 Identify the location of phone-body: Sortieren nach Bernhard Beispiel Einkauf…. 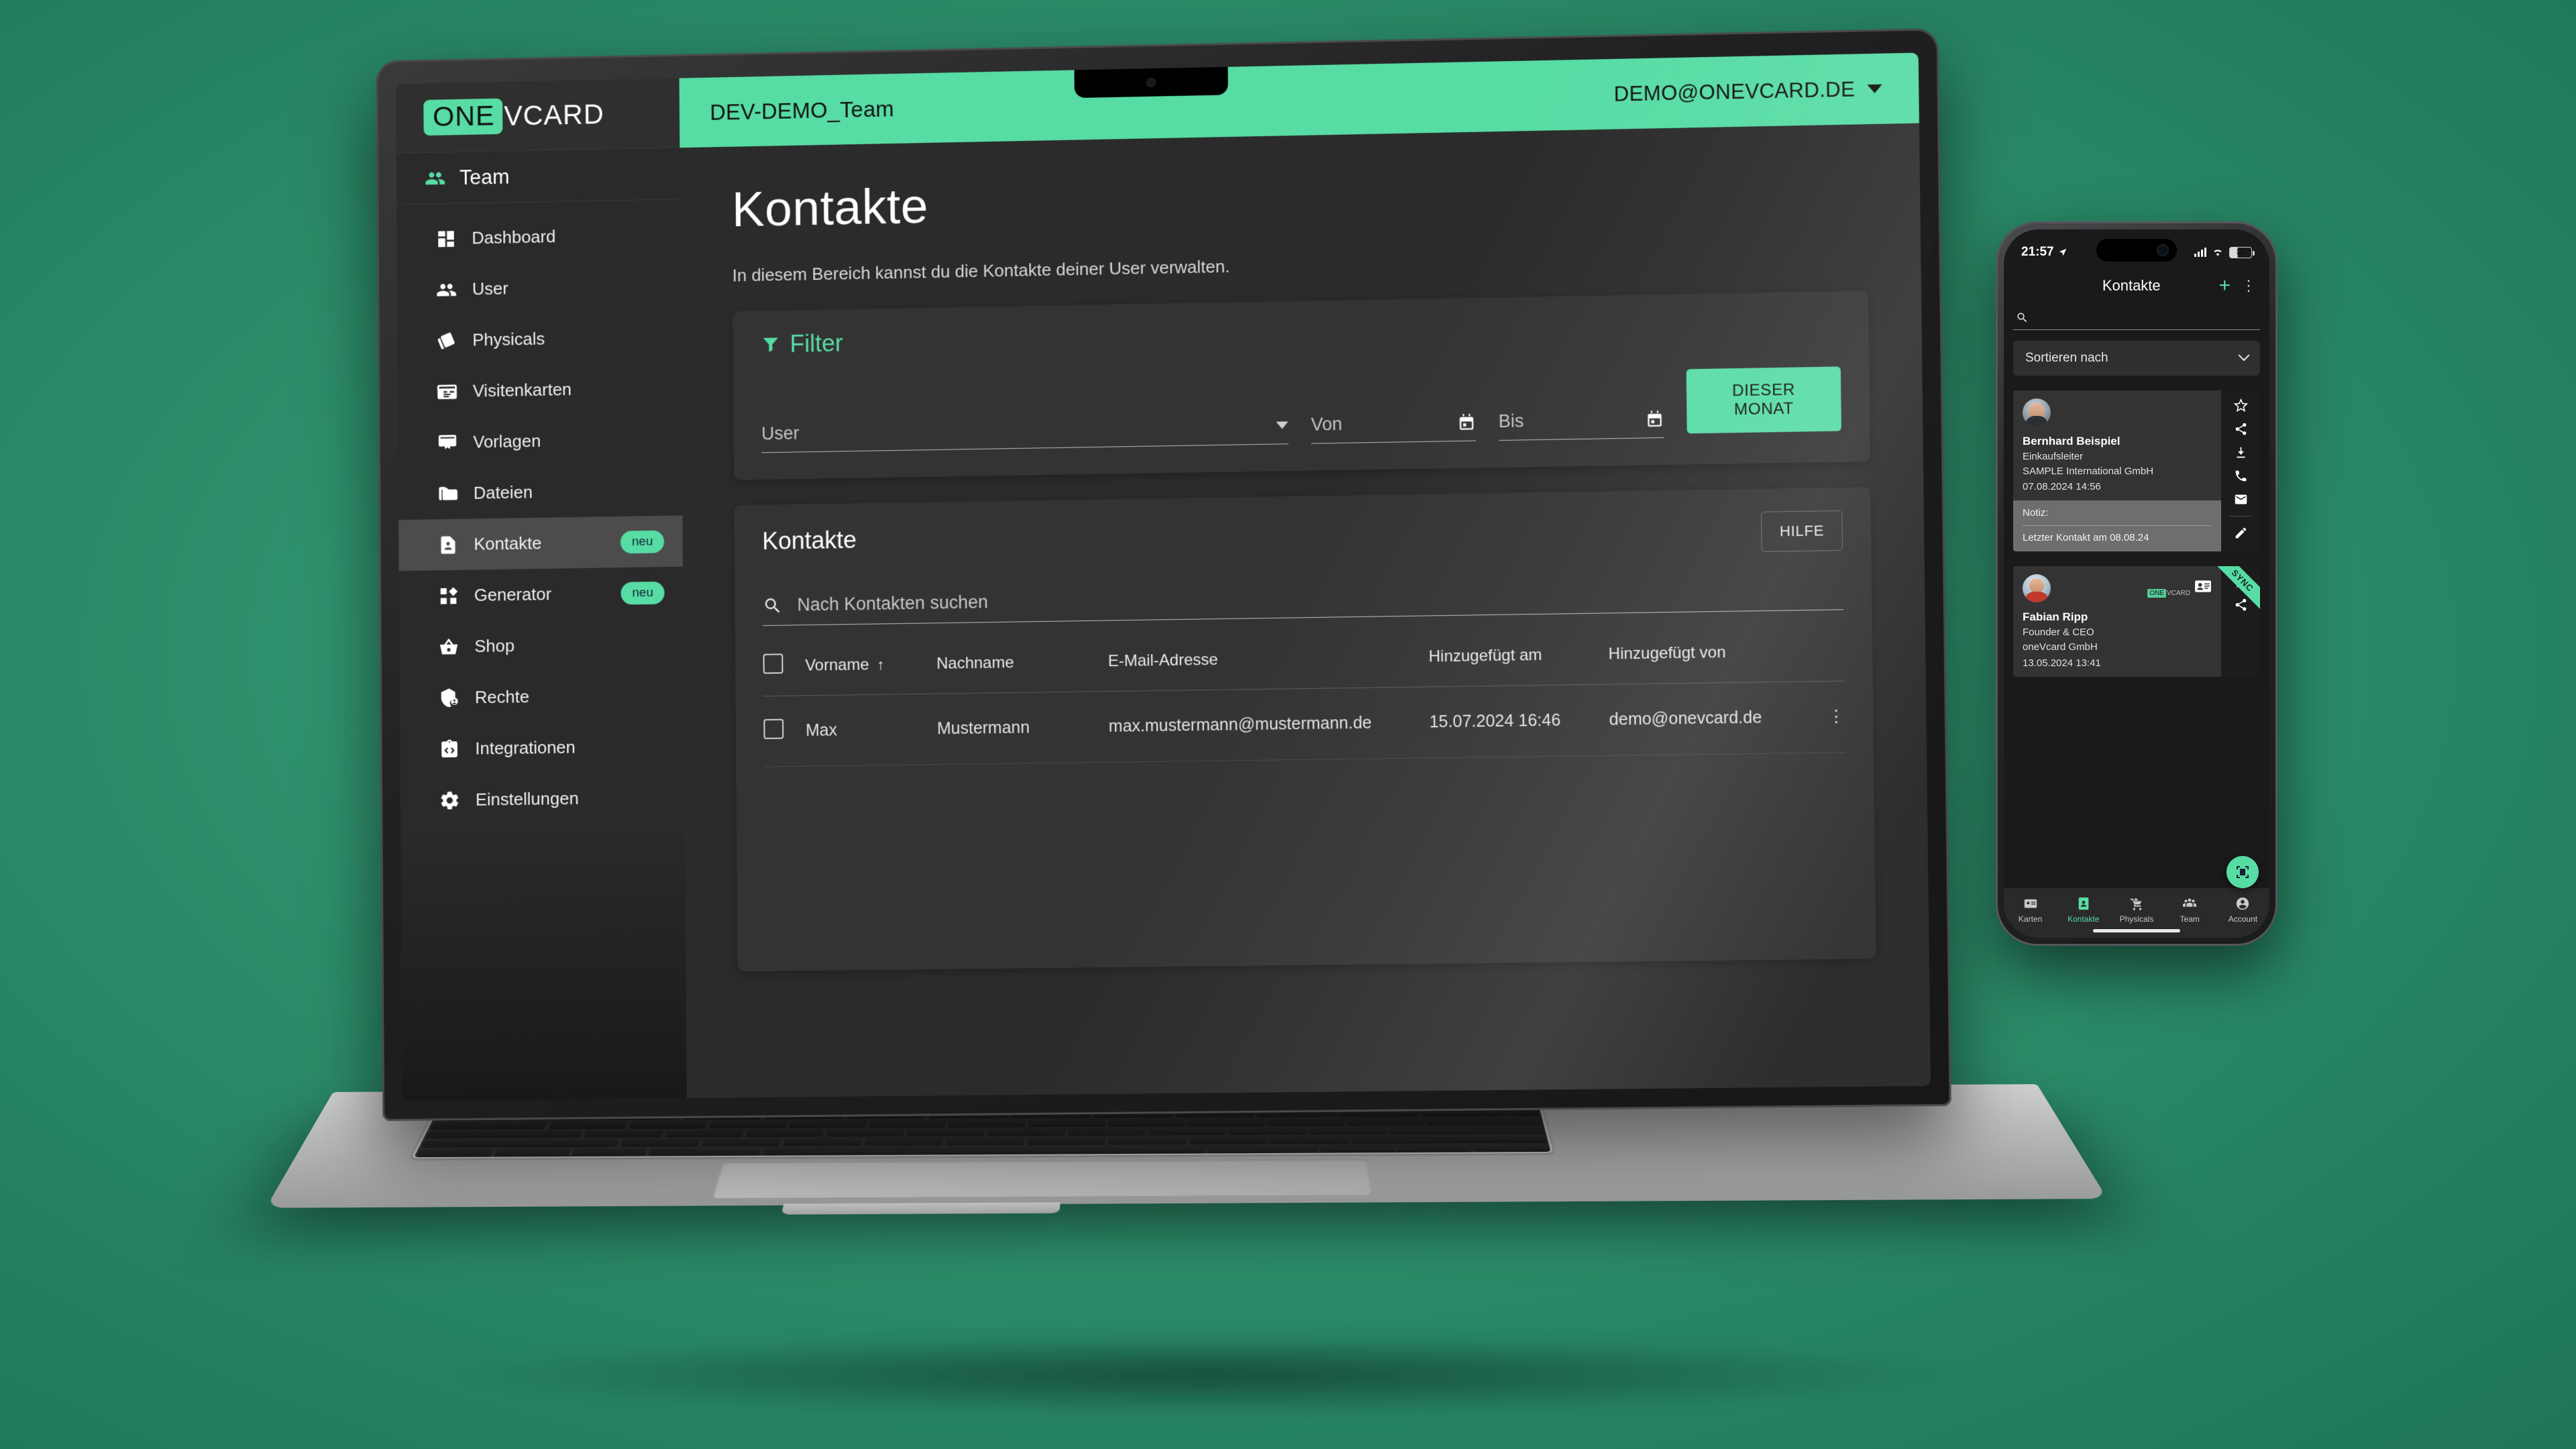
(2136, 595).